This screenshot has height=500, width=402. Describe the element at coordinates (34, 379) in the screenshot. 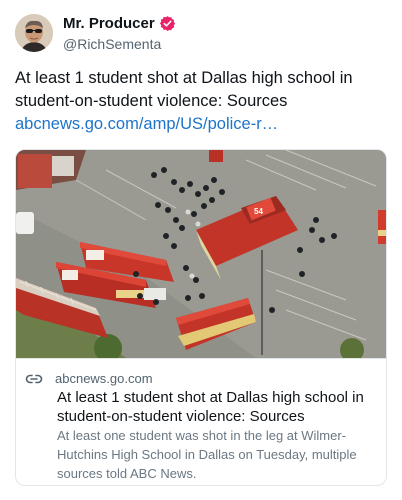

I see `link-icon` at that location.